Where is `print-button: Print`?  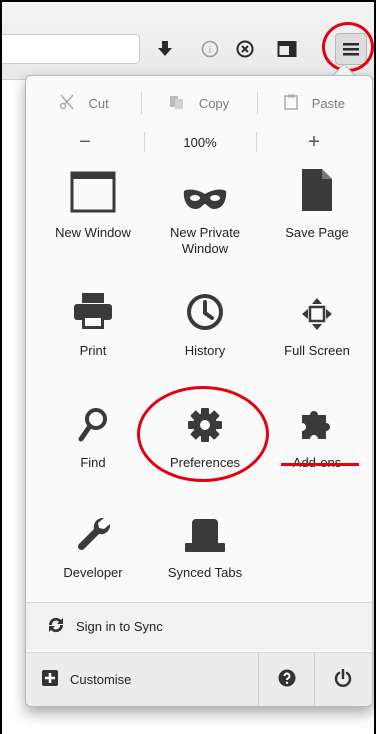 print-button: Print is located at coordinates (93, 319).